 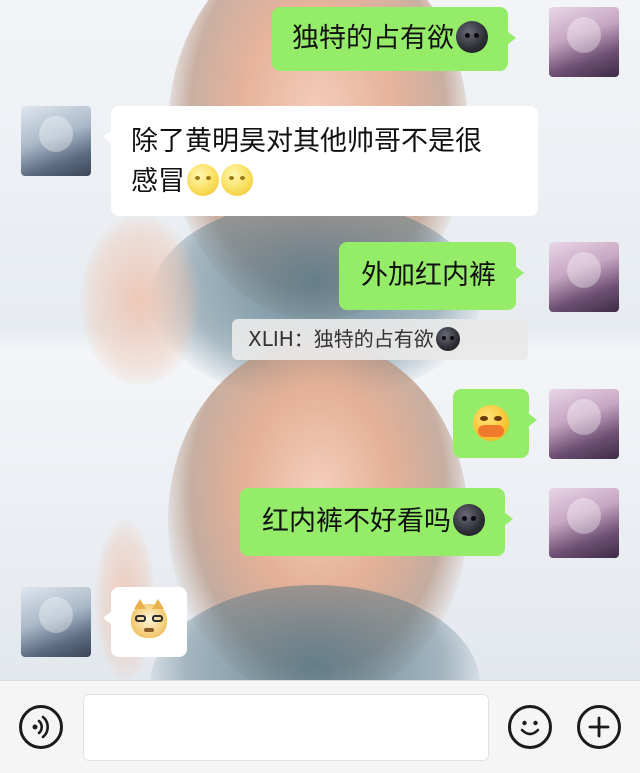 What do you see at coordinates (428, 275) in the screenshot?
I see `message-text: 外加红内裤` at bounding box center [428, 275].